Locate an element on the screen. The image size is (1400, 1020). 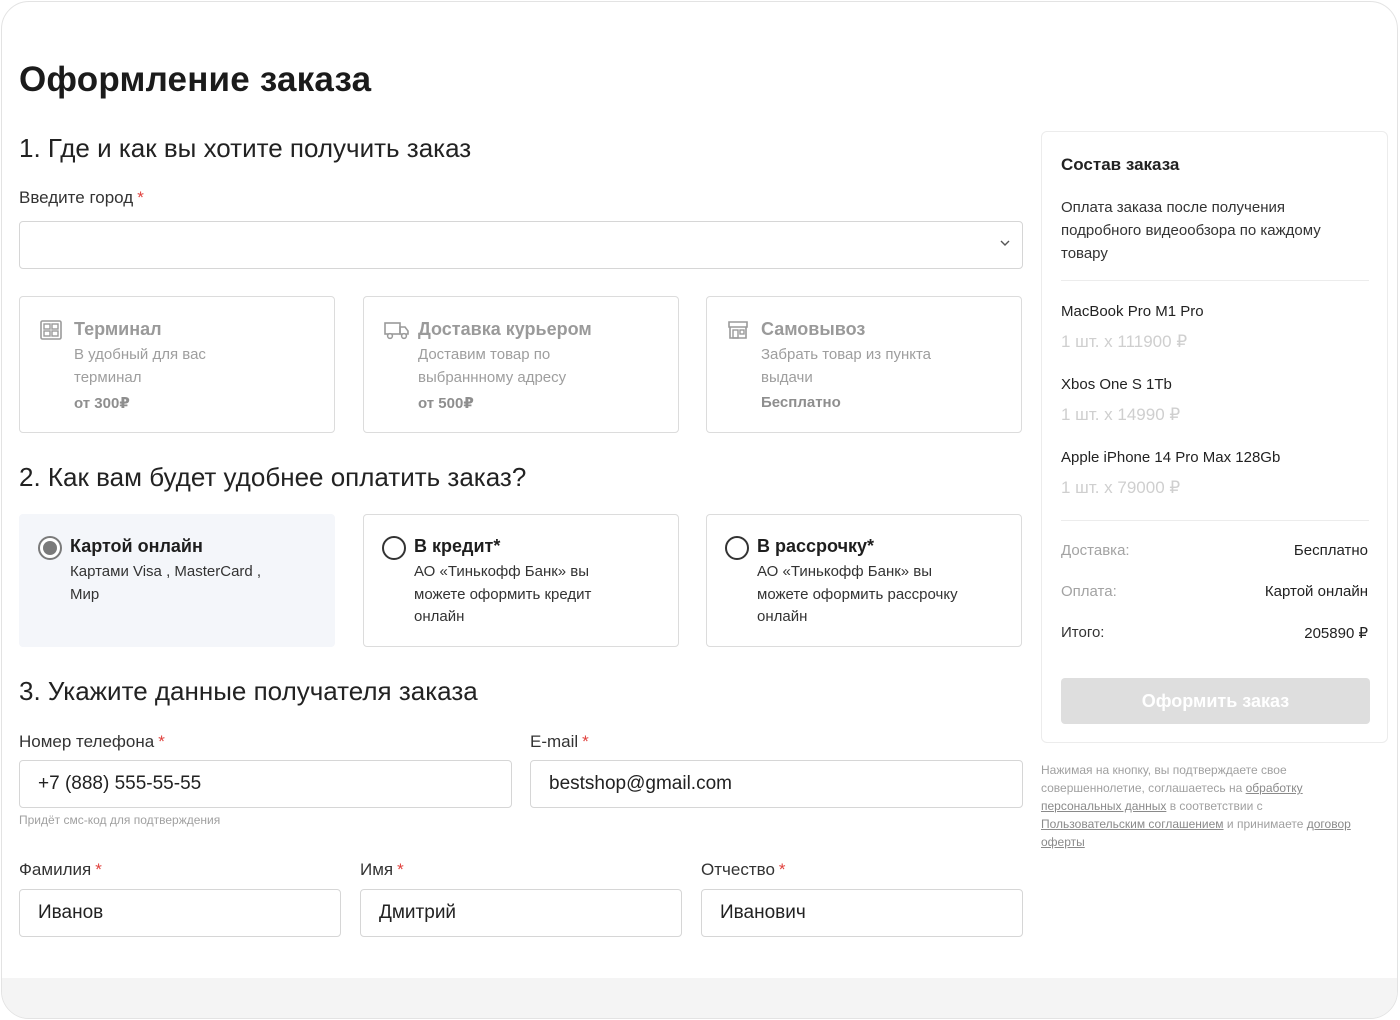
city-select is located at coordinates (521, 245).